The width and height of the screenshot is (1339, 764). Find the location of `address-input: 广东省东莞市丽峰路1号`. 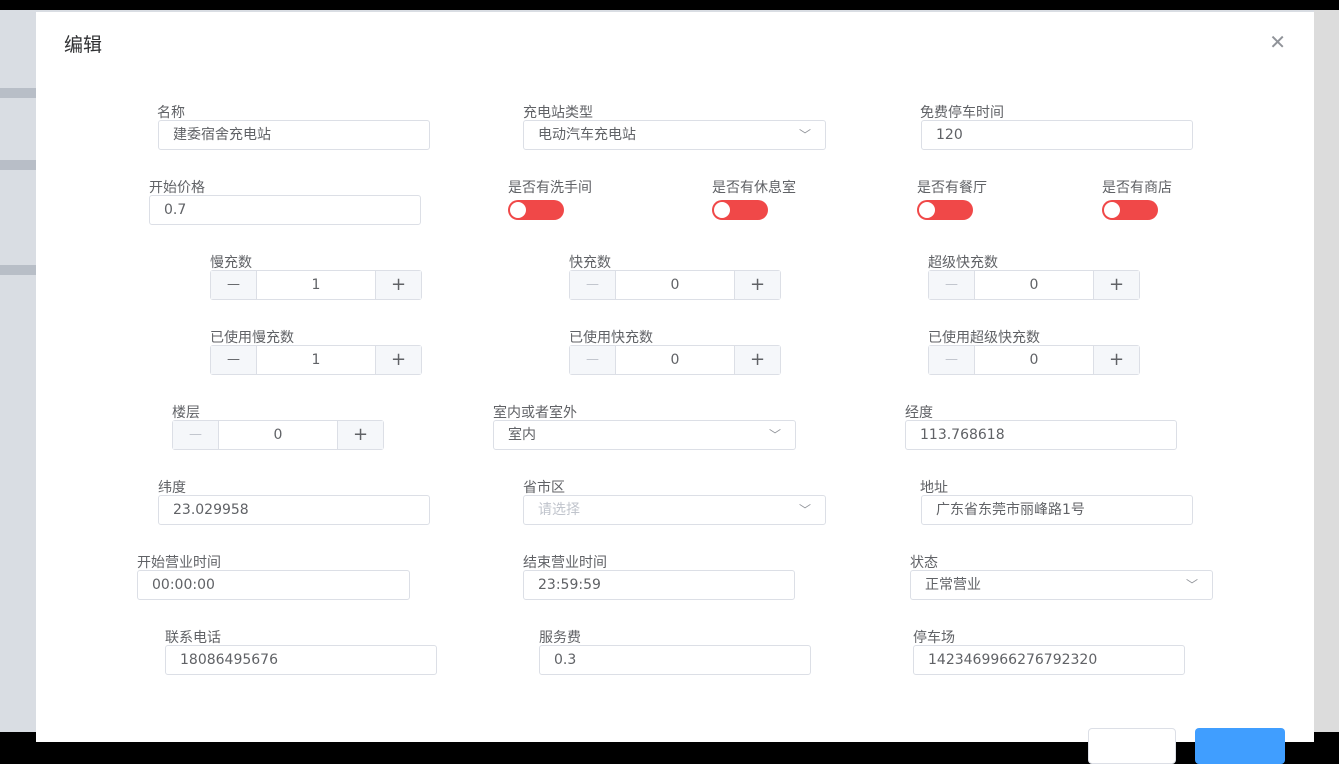

address-input: 广东省东莞市丽峰路1号 is located at coordinates (1057, 510).